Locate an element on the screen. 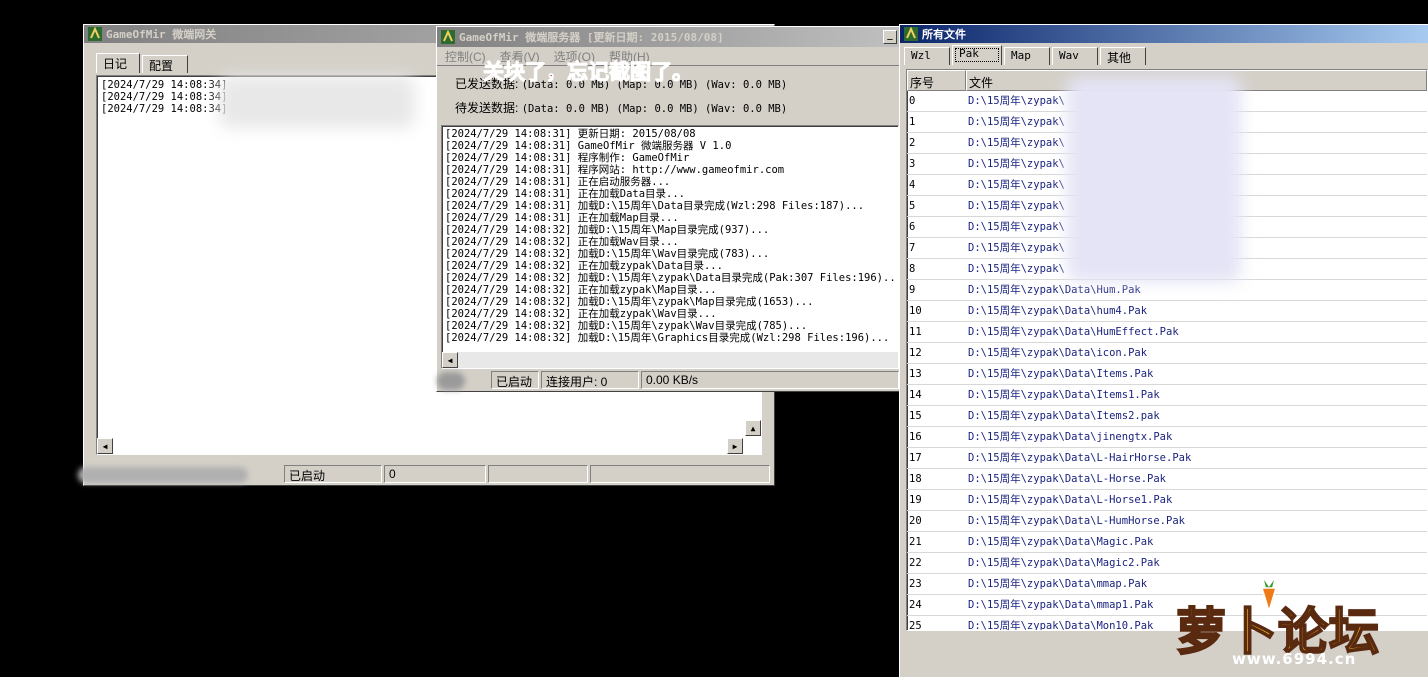 The width and height of the screenshot is (1428, 677). tab-map: Map is located at coordinates (1027, 56).